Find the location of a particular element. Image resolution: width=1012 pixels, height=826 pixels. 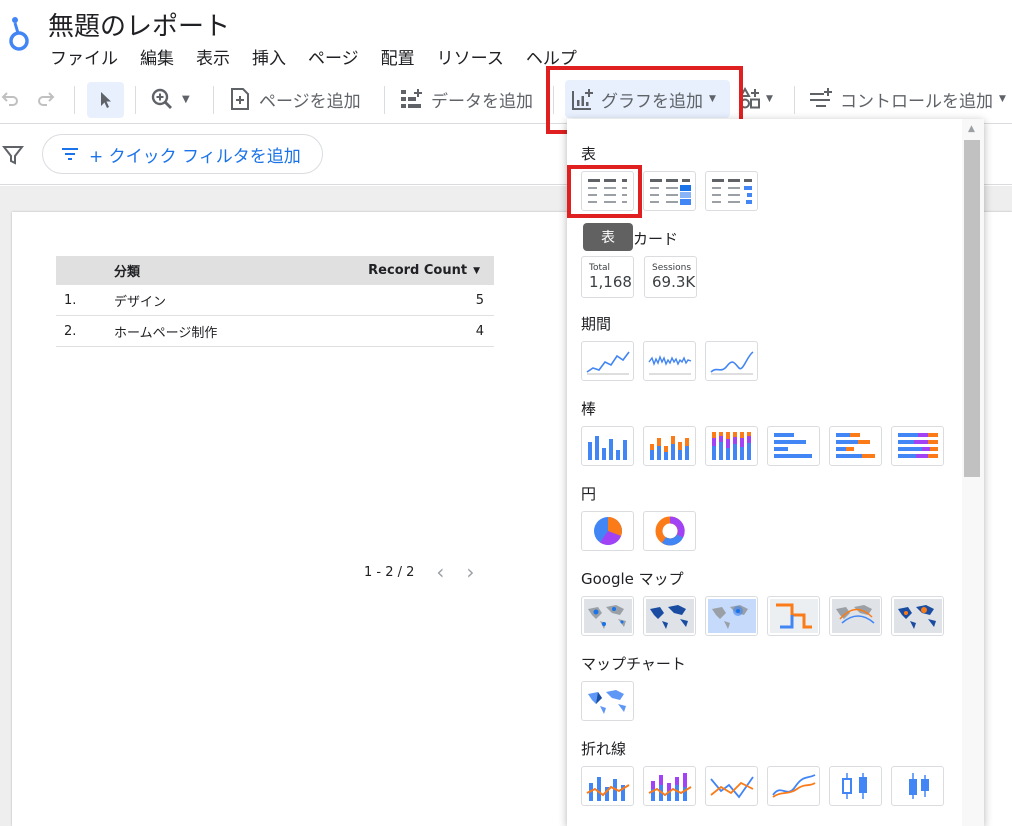

chart-option-scorecard-compact: Sessions 69.3K is located at coordinates (670, 277).